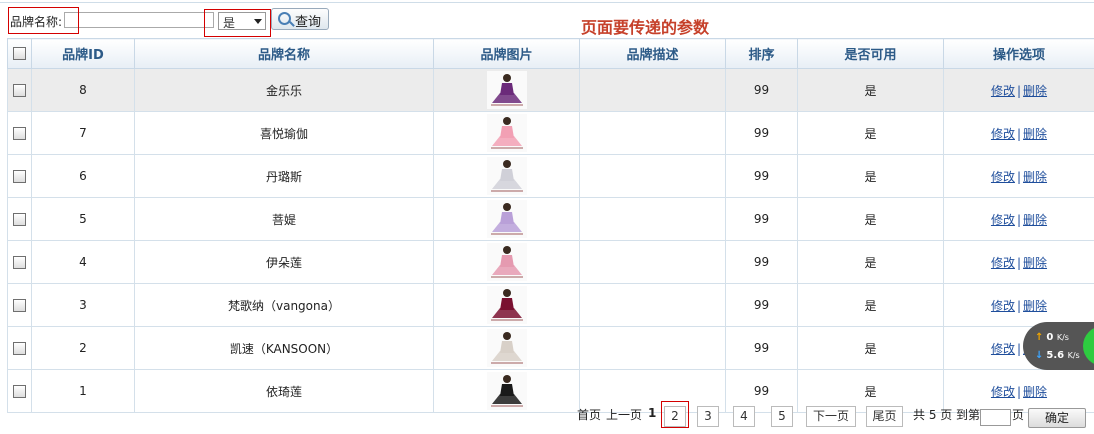  Describe the element at coordinates (761, 53) in the screenshot. I see `col-header-sort: 排序` at that location.